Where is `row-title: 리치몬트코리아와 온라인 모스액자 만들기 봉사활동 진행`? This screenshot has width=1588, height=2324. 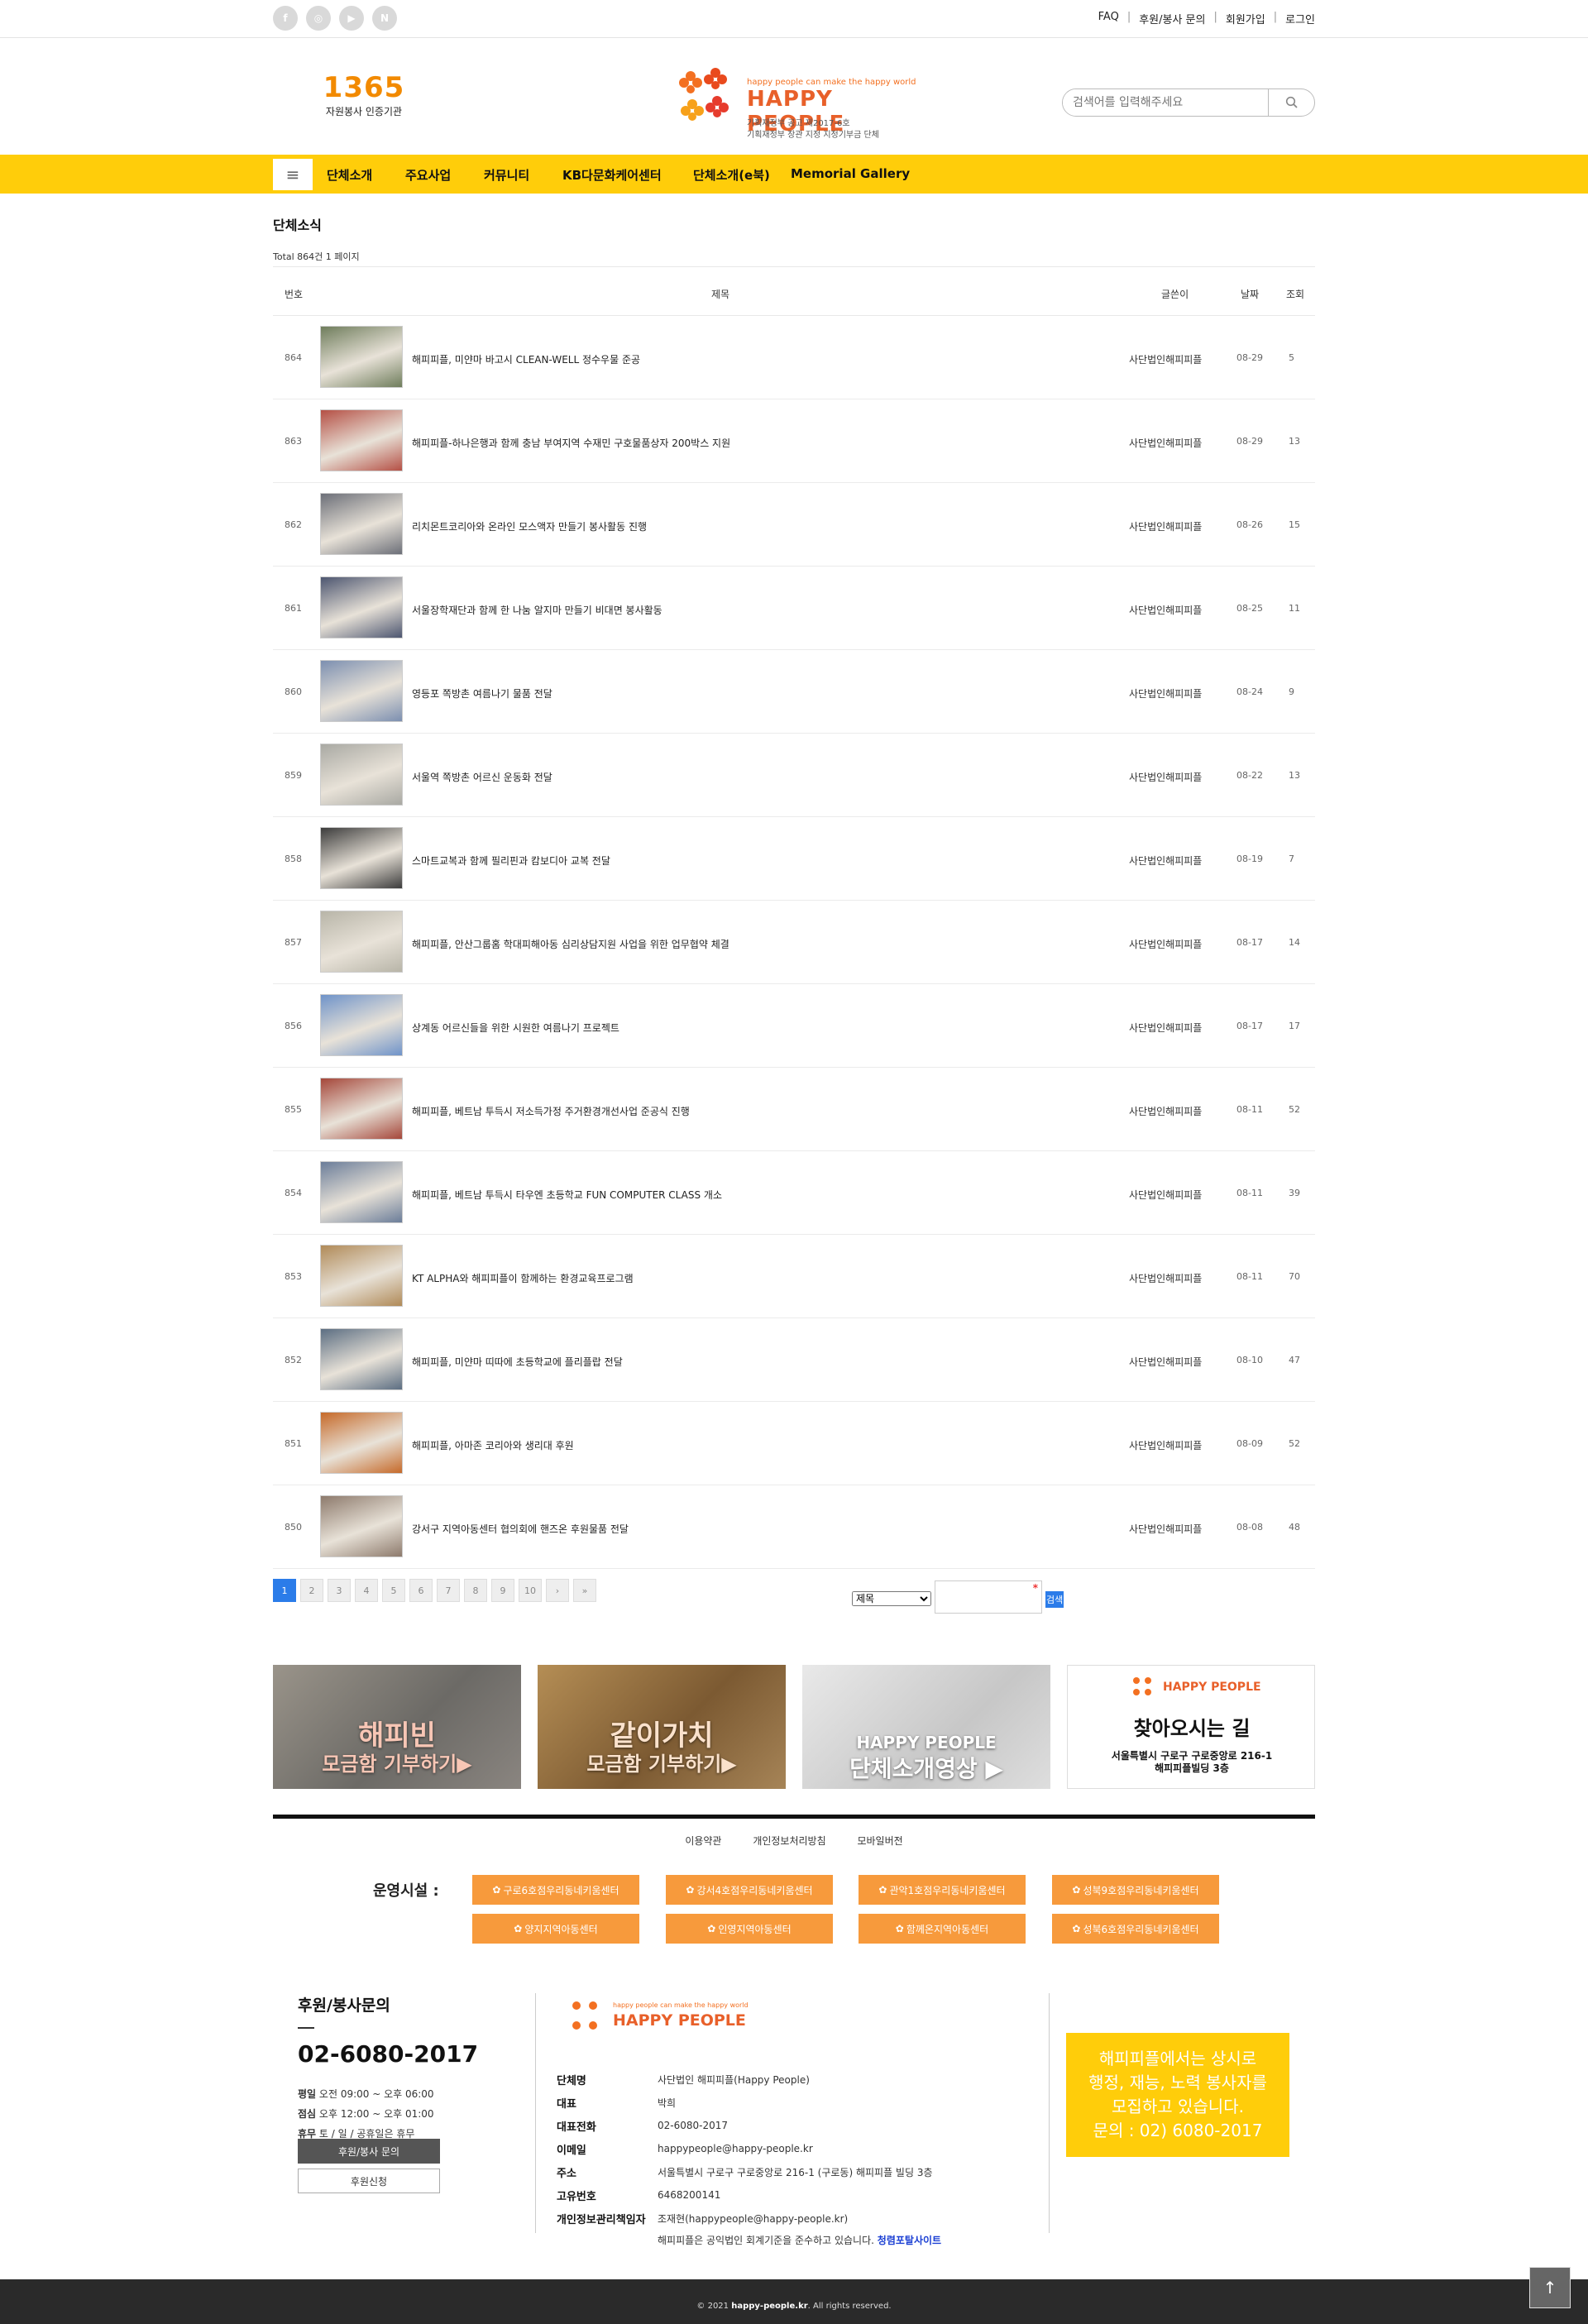 row-title: 리치몬트코리아와 온라인 모스액자 만들기 봉사활동 진행 is located at coordinates (529, 526).